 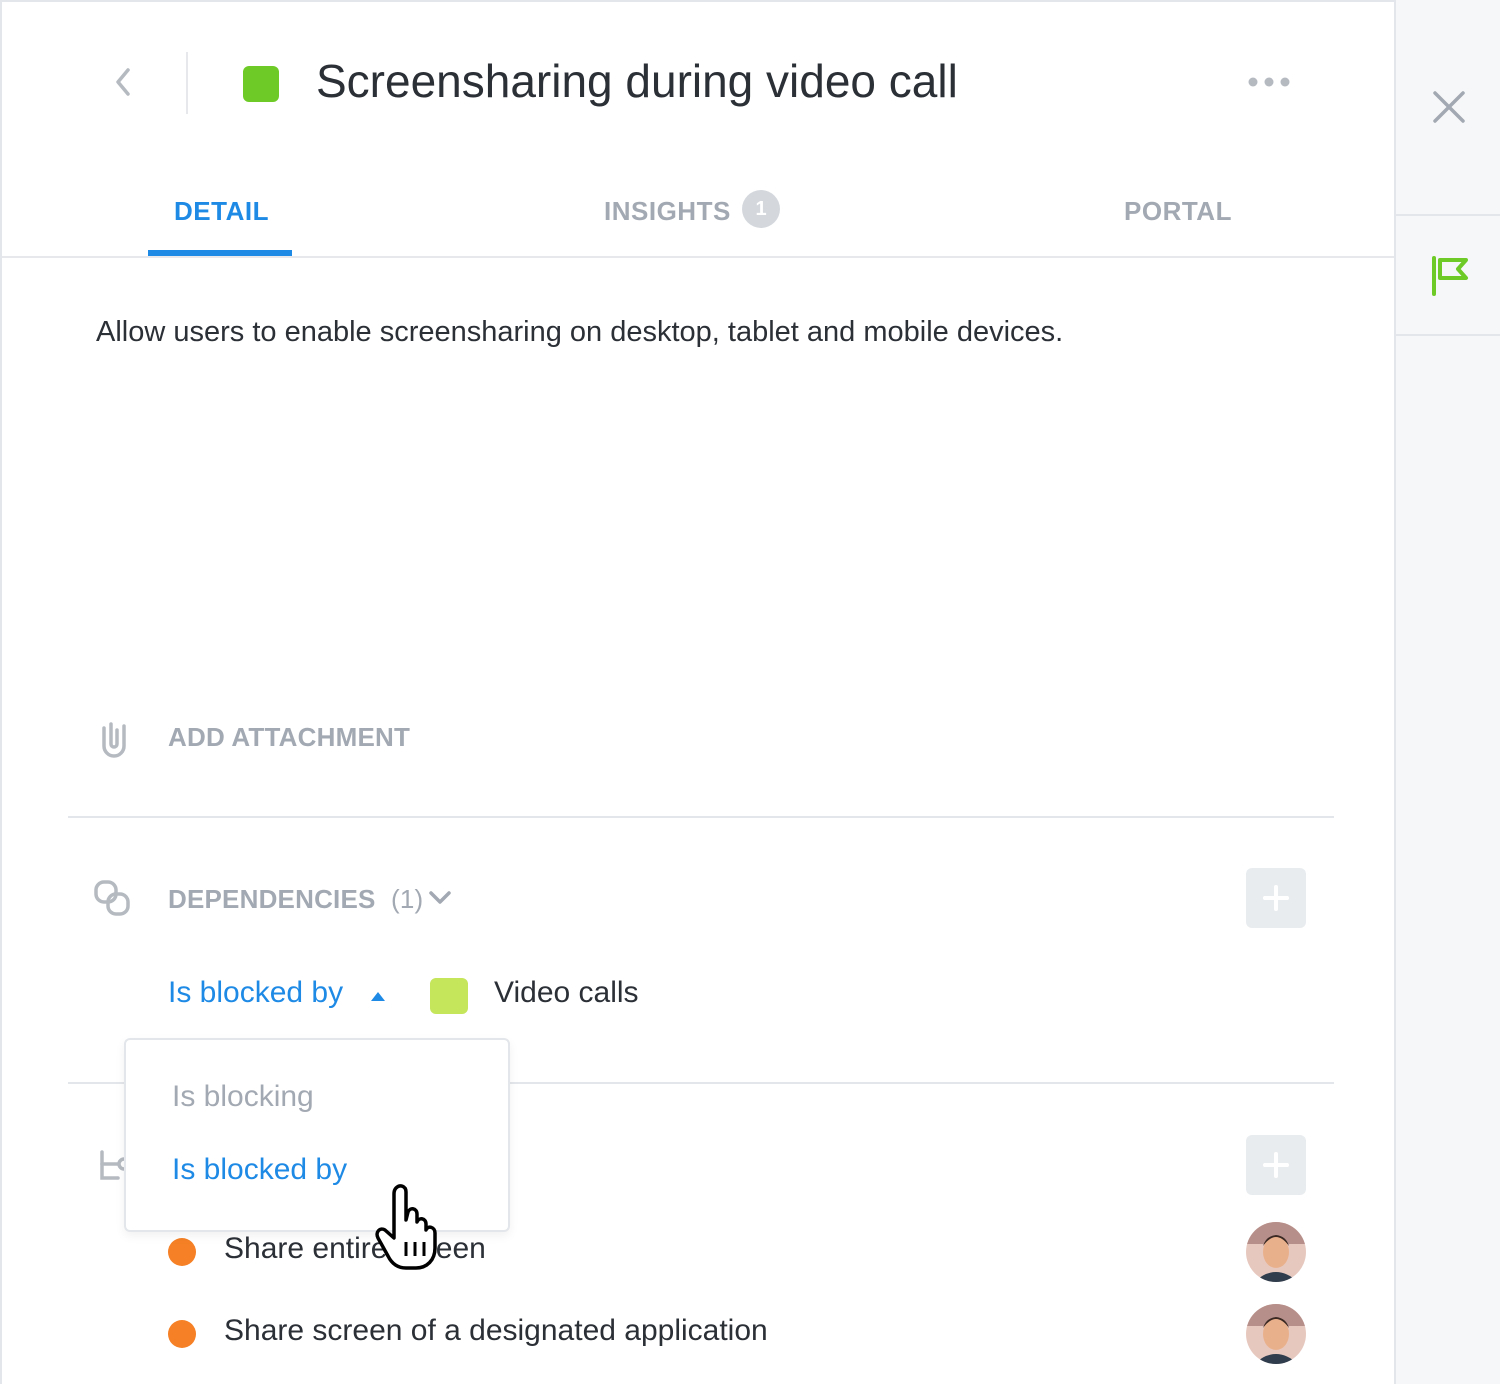 I want to click on dependencies-count: (1), so click(x=407, y=899).